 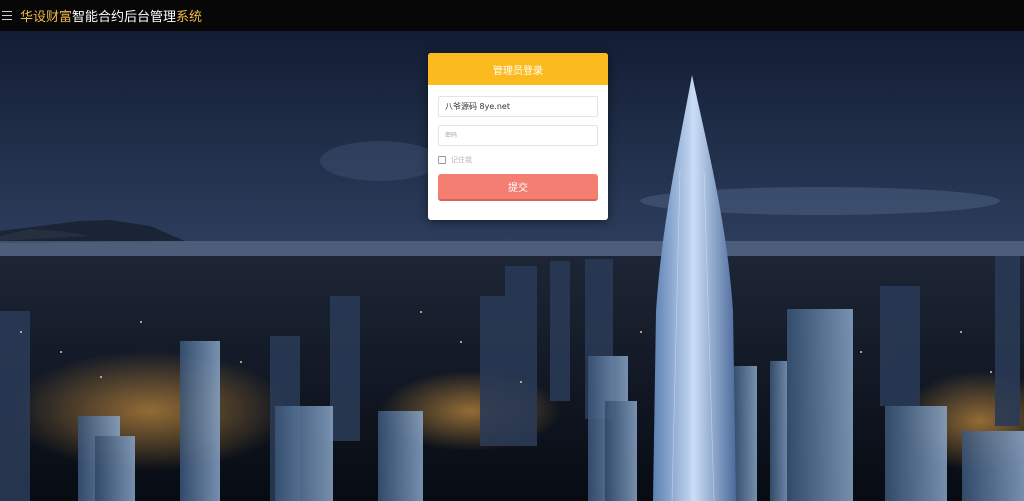 What do you see at coordinates (124, 17) in the screenshot?
I see `brand-part-2: 智能合约后台管理` at bounding box center [124, 17].